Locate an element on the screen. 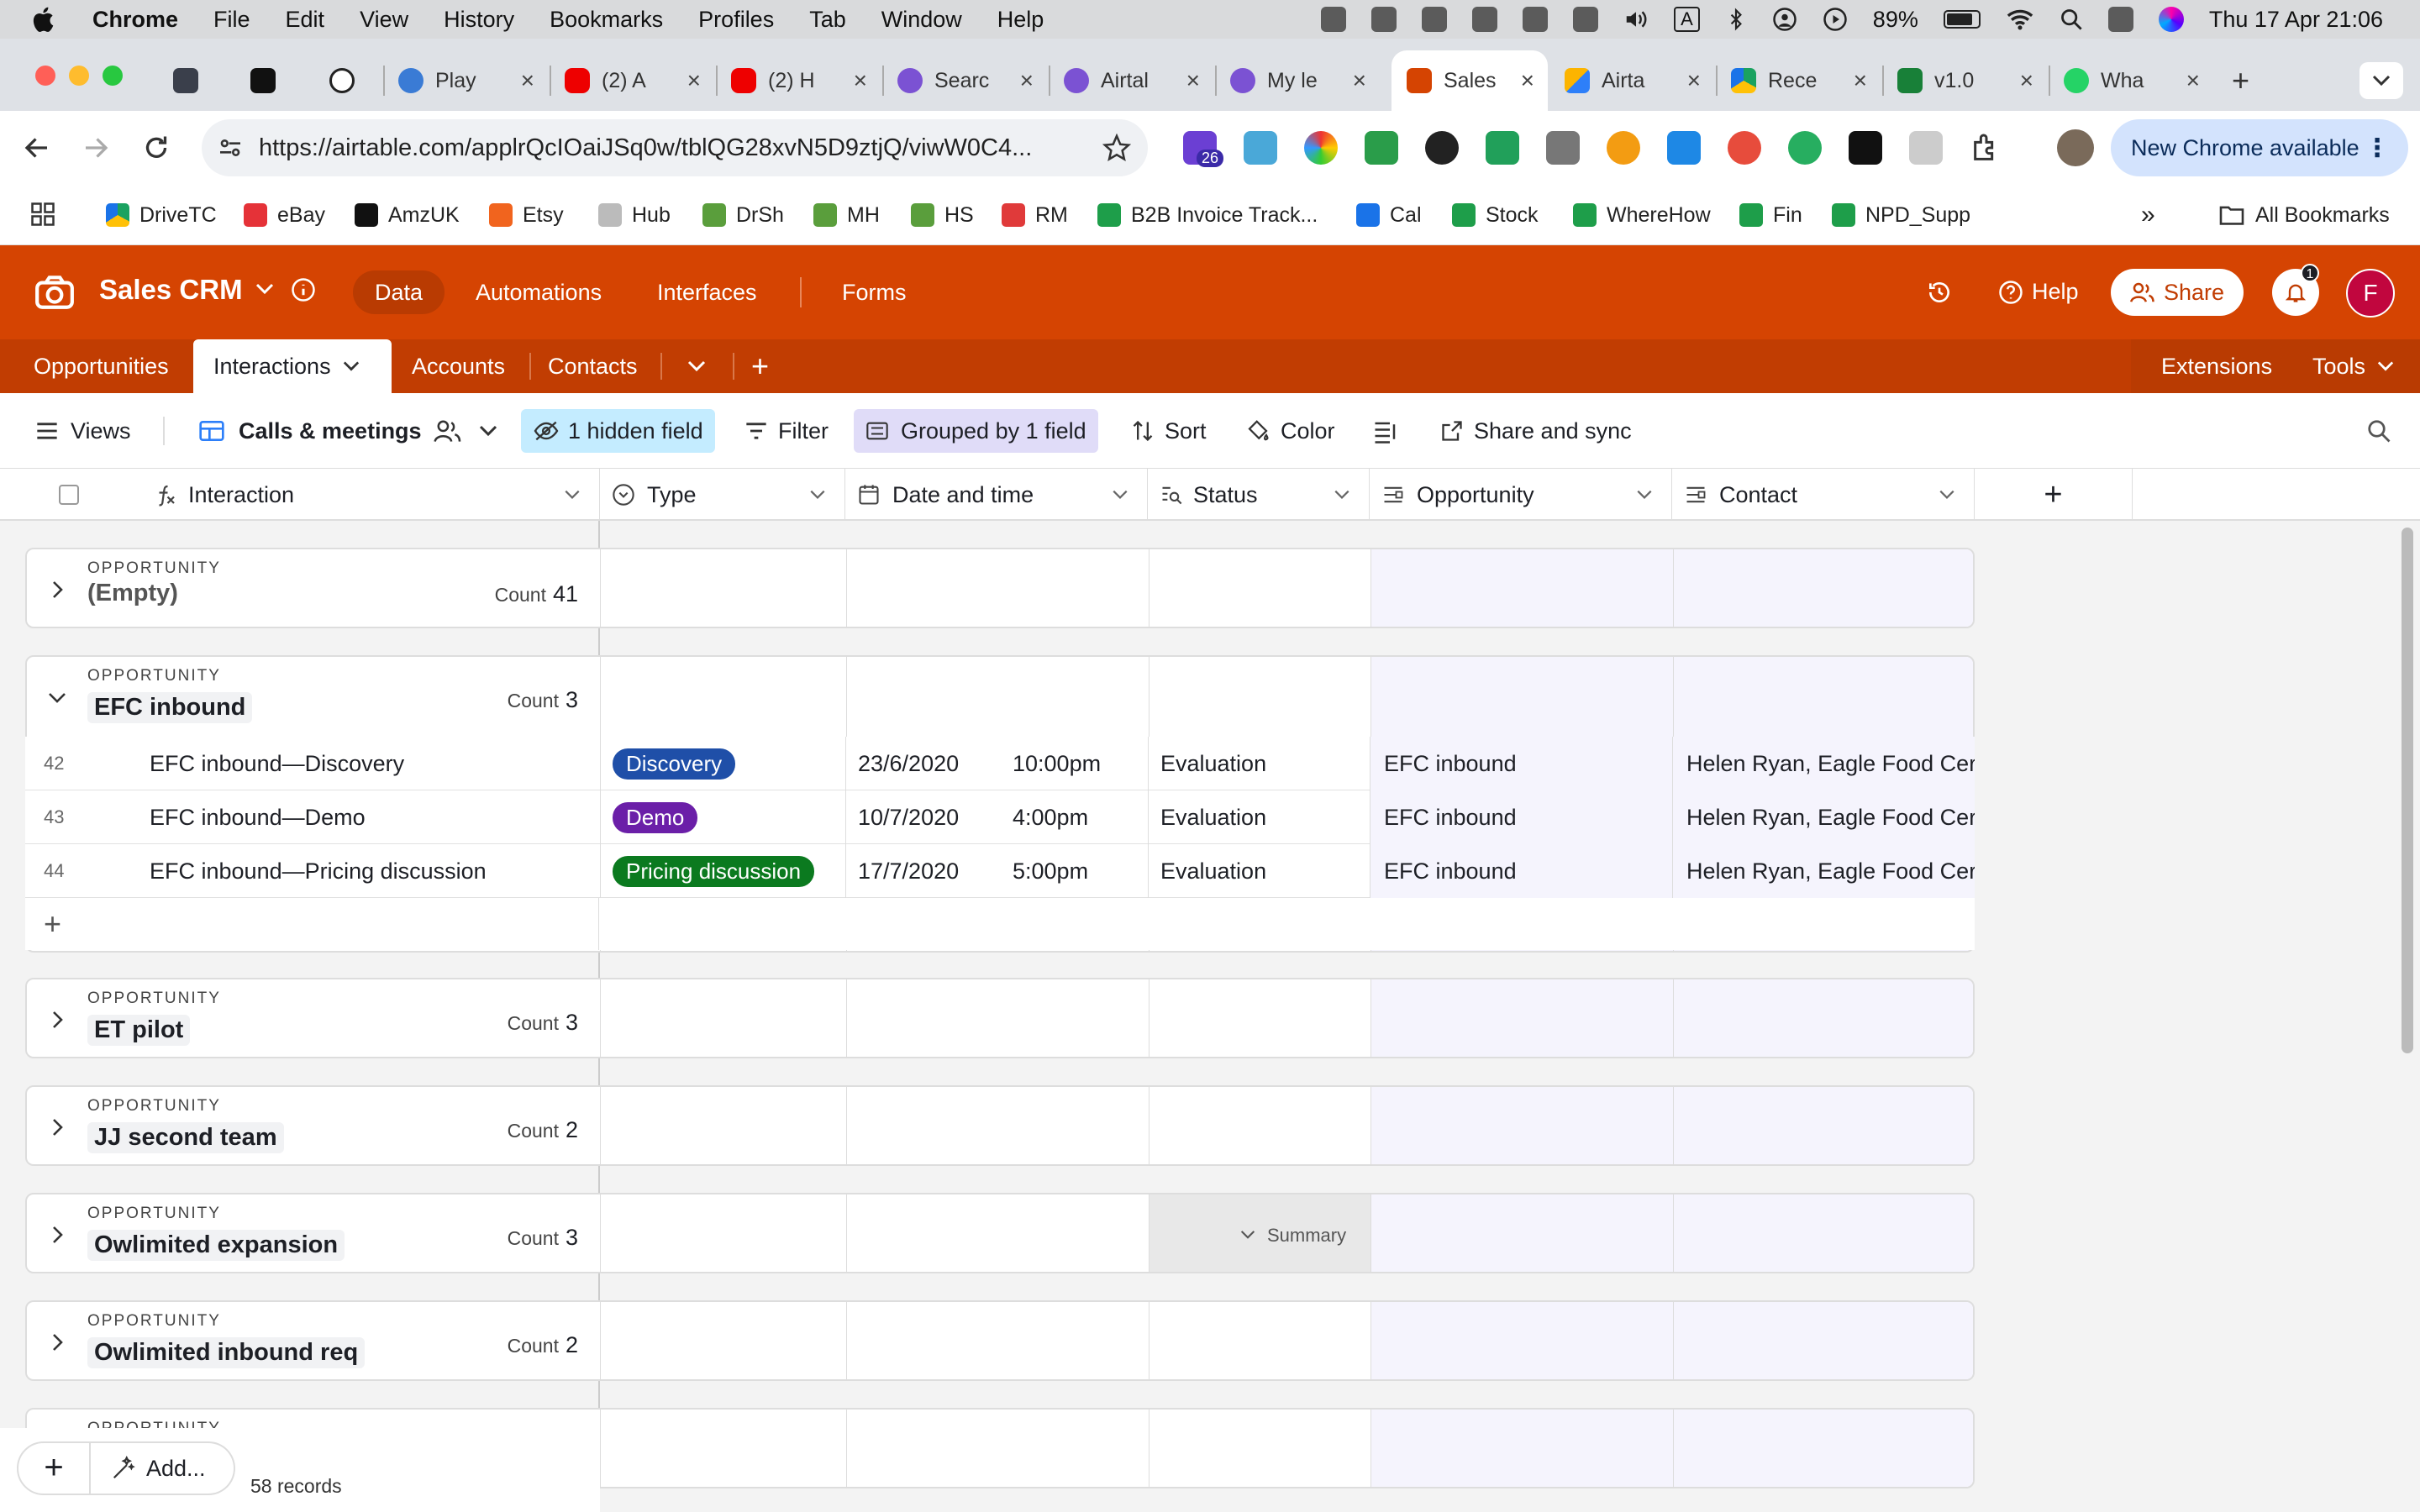 The width and height of the screenshot is (2420, 1512). add-record-button: + is located at coordinates (54, 1468).